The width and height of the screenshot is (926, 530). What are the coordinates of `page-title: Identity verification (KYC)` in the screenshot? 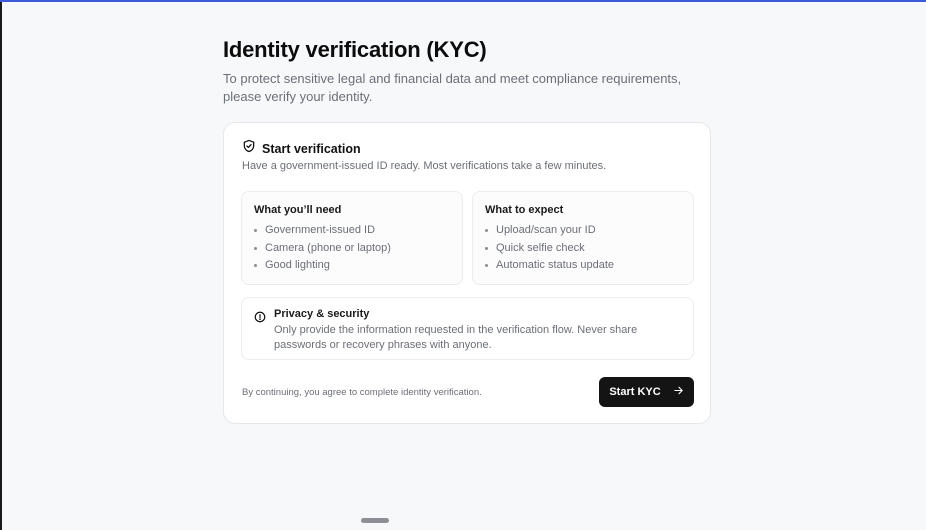 It's located at (355, 49).